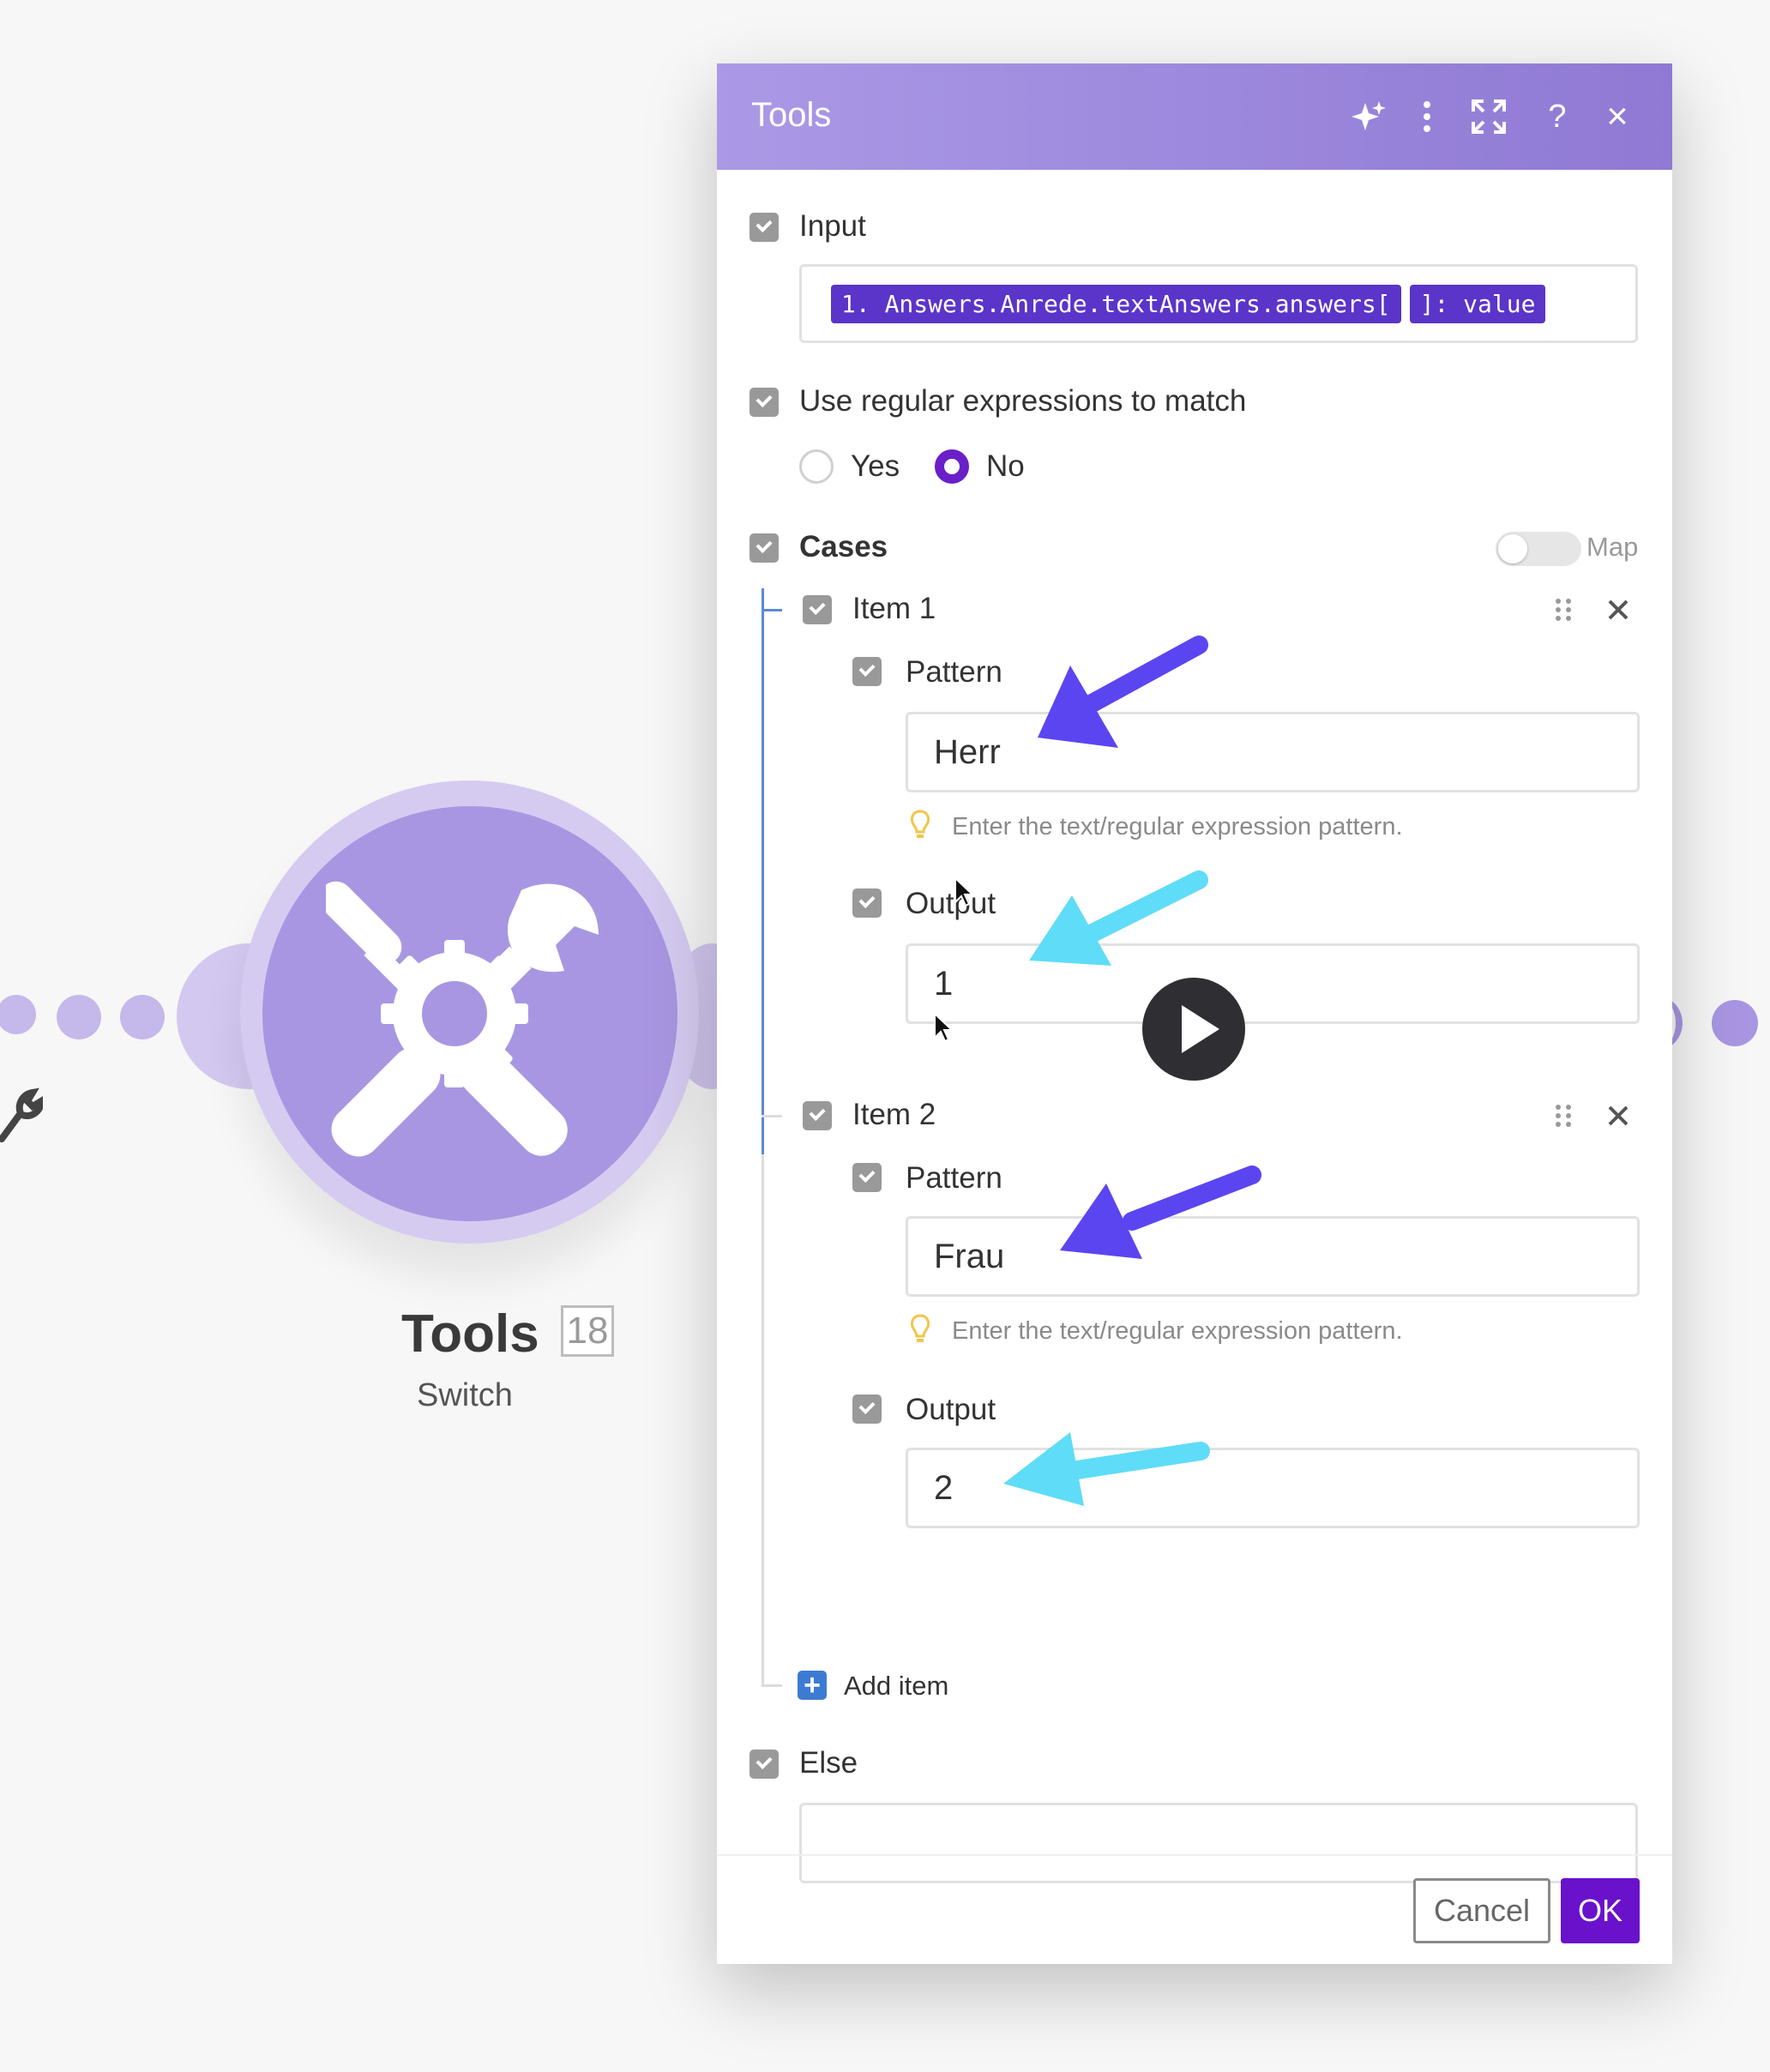 The image size is (1770, 2072). Describe the element at coordinates (763, 871) in the screenshot. I see `tree-line-active` at that location.